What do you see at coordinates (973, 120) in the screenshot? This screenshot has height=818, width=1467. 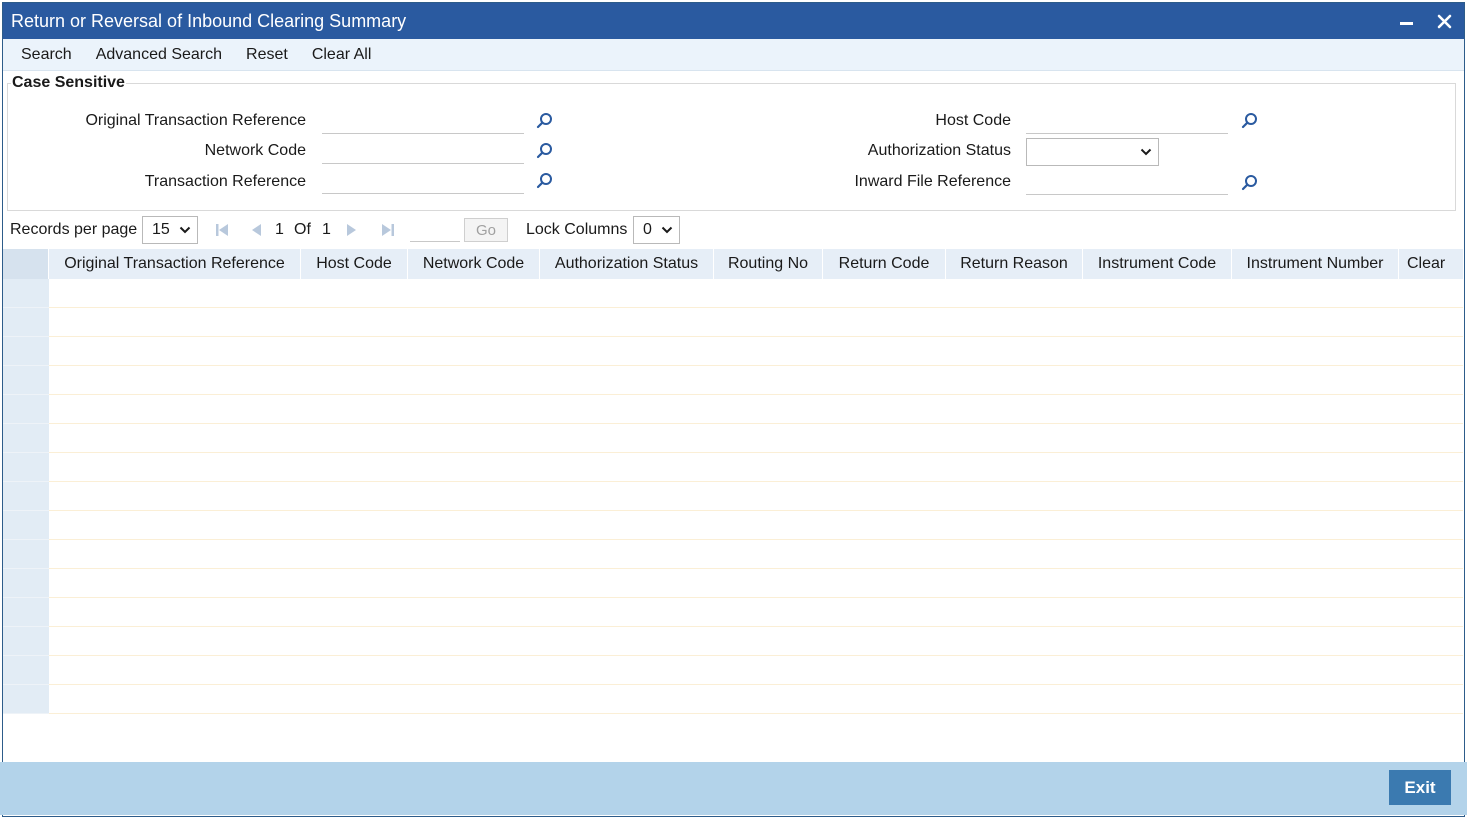 I see `host-code-label: Host Code` at bounding box center [973, 120].